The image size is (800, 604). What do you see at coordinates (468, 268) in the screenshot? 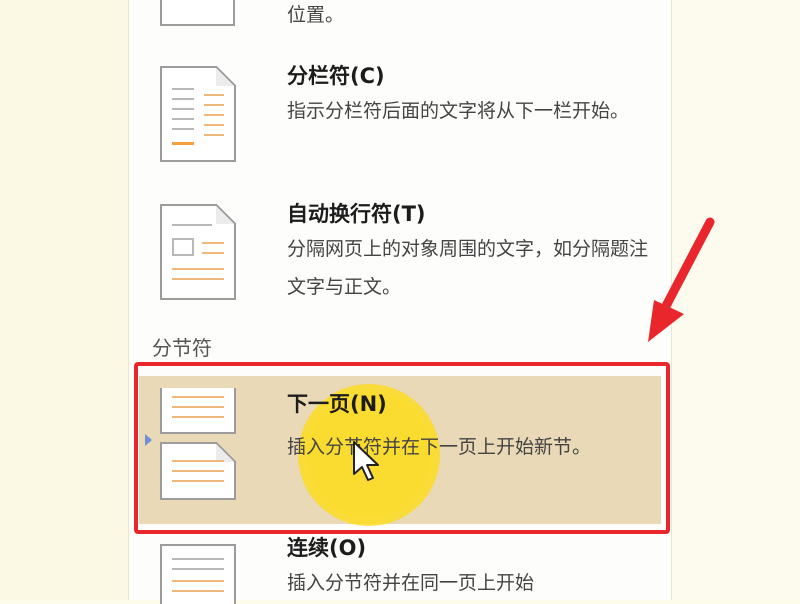
I see `text-wrapping-break-desc: 分隔网页上的对象周围的文字，如分隔题注文字与正文。` at bounding box center [468, 268].